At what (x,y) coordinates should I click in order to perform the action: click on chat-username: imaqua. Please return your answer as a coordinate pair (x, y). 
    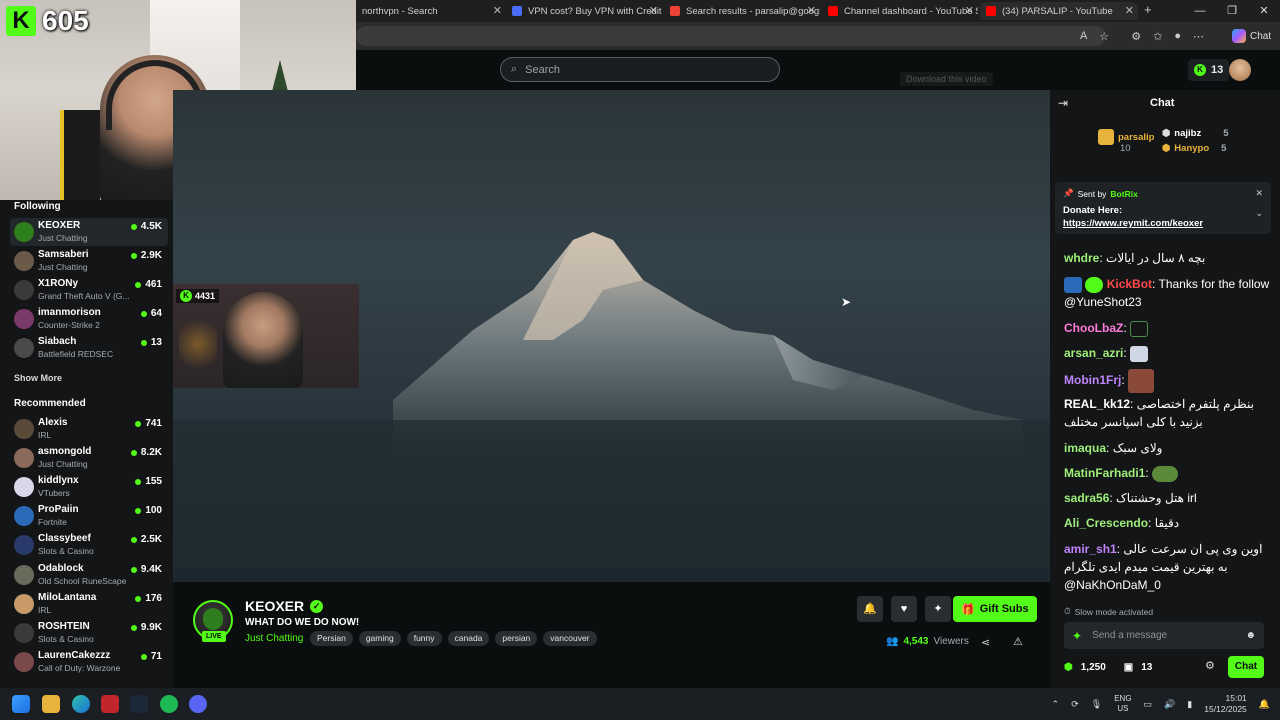
    Looking at the image, I should click on (1085, 448).